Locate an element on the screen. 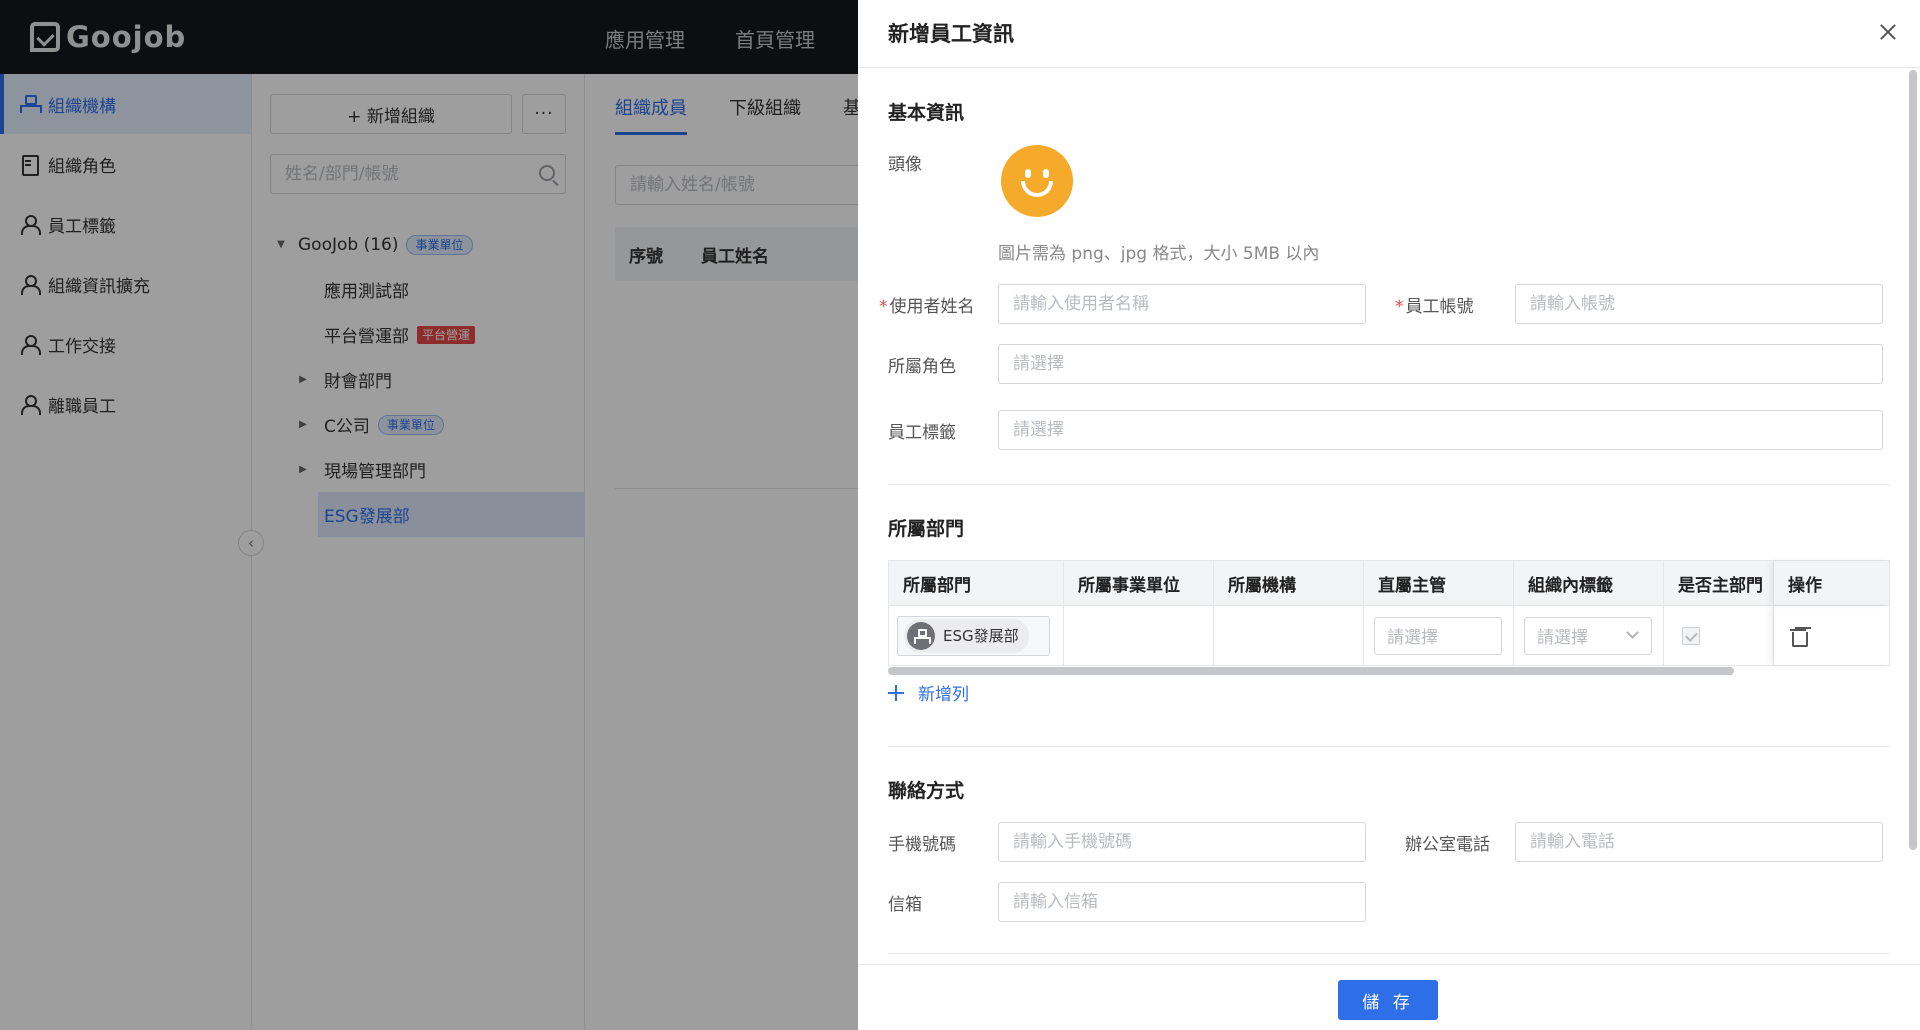 The width and height of the screenshot is (1920, 1030). role-select is located at coordinates (1440, 364).